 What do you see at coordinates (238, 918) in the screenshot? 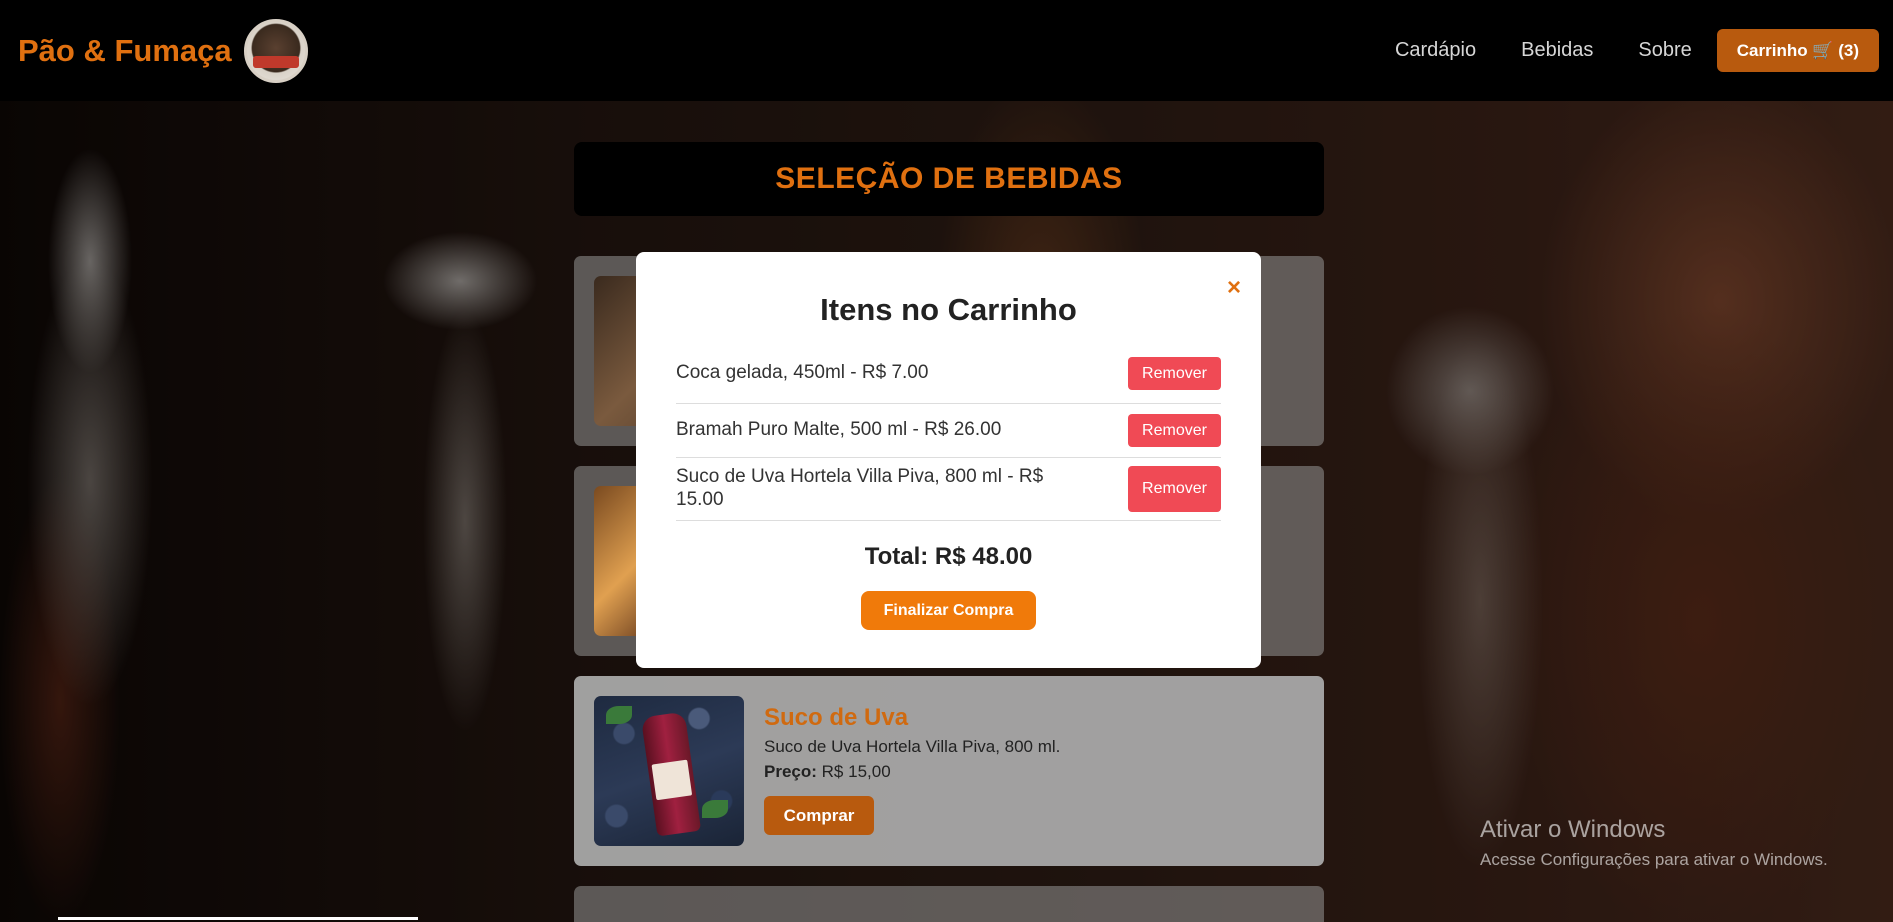
I see `bottom-scroll-indicator` at bounding box center [238, 918].